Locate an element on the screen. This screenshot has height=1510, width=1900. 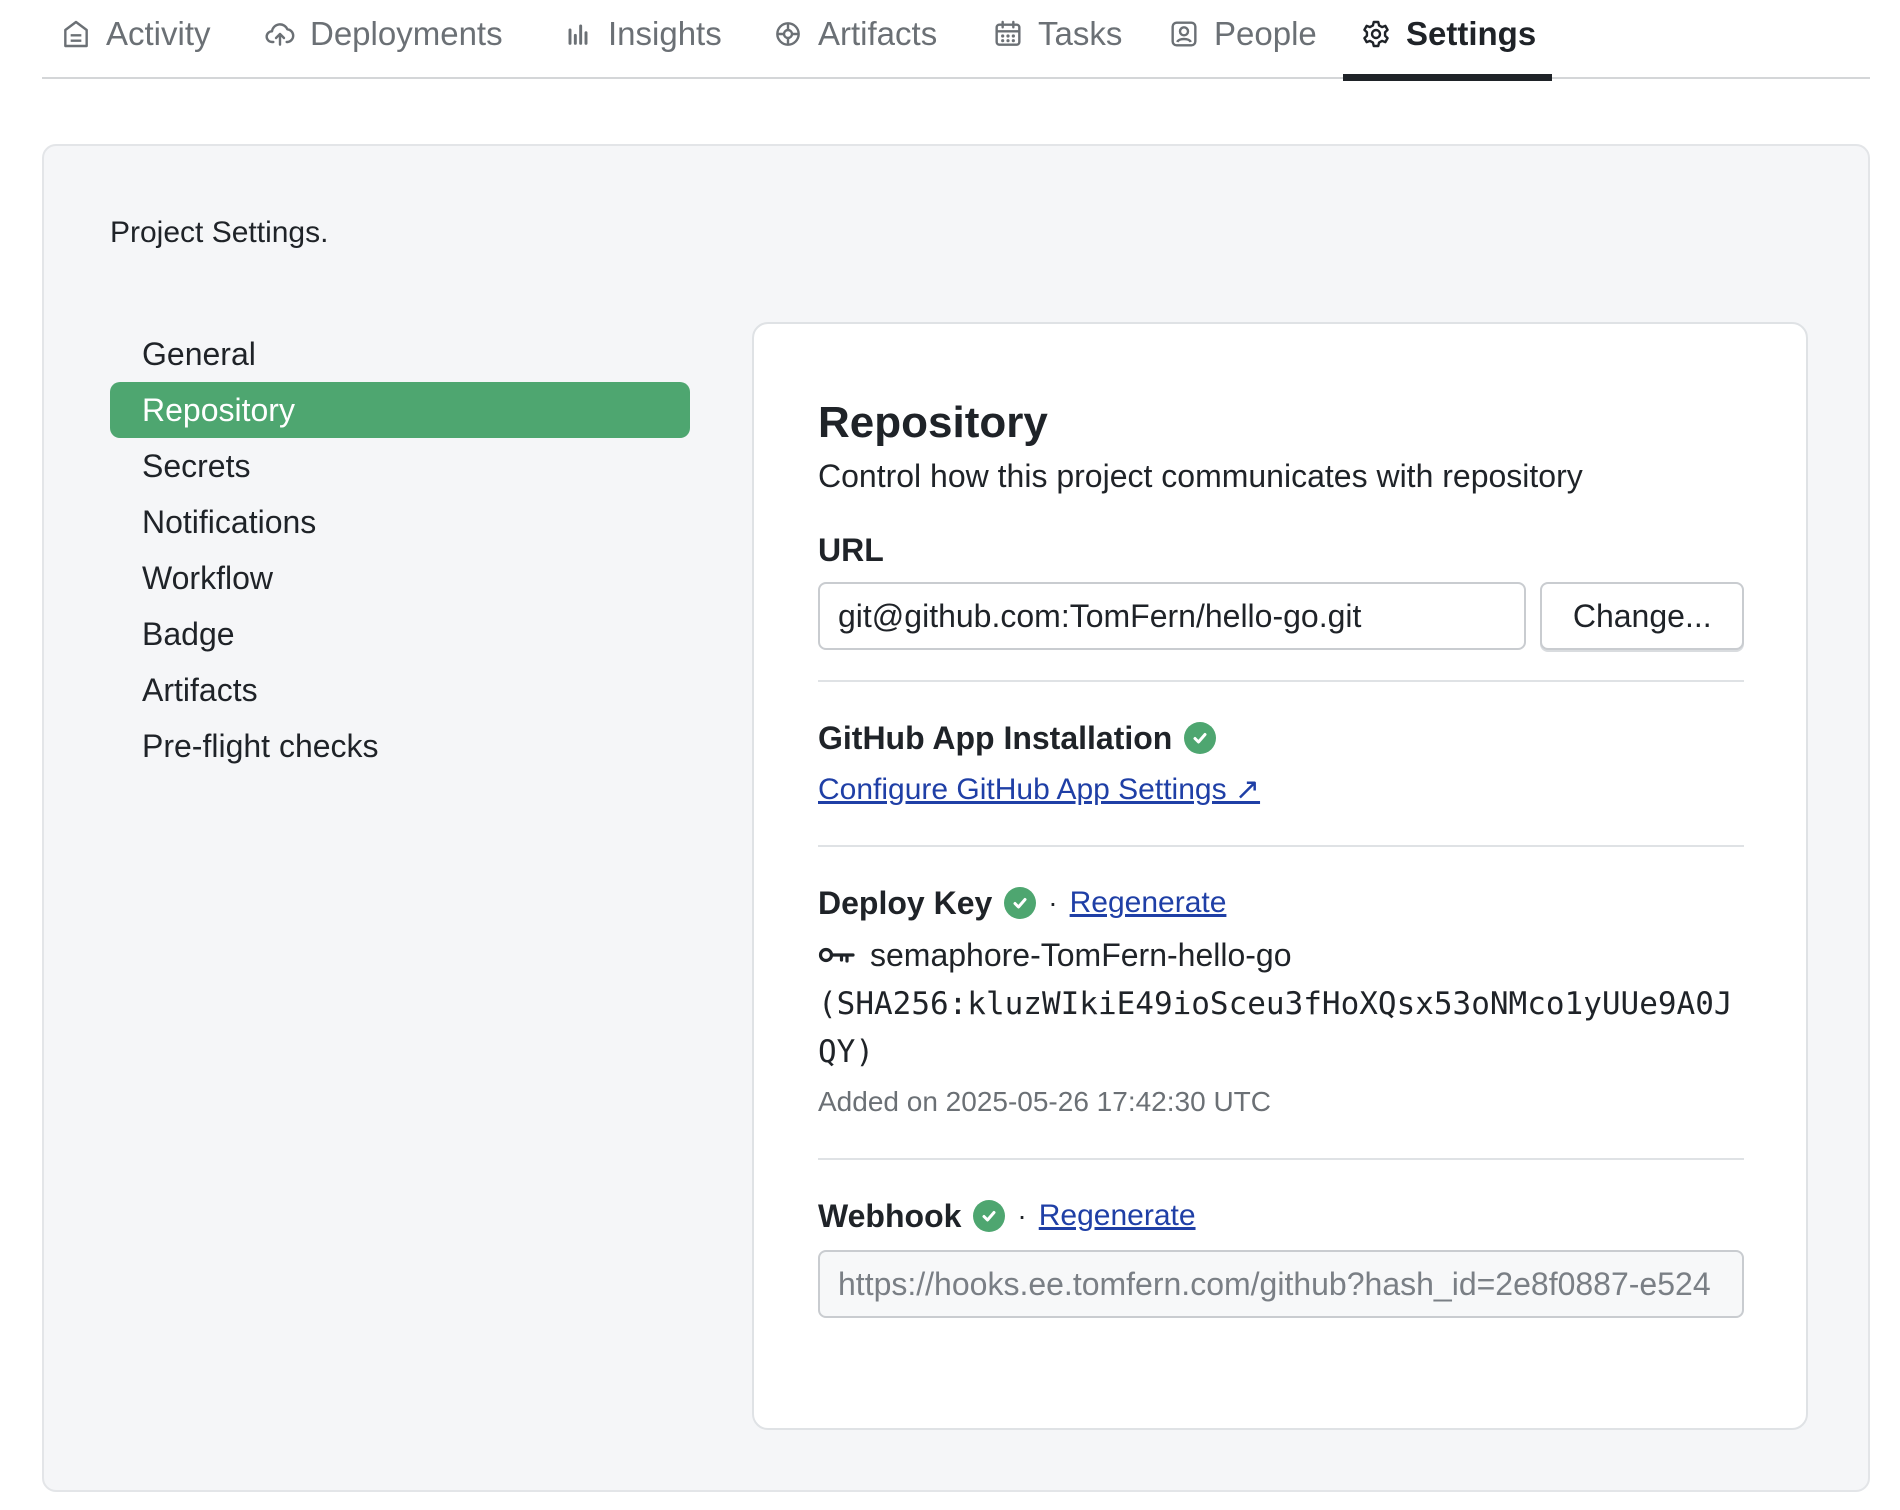
tab-label: Artifacts is located at coordinates (878, 33).